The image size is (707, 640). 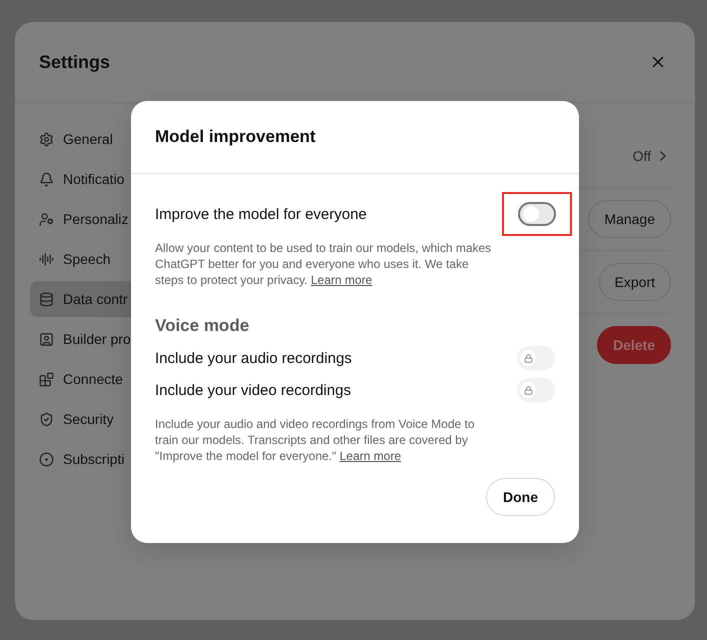 I want to click on settings-title: Settings, so click(x=74, y=62).